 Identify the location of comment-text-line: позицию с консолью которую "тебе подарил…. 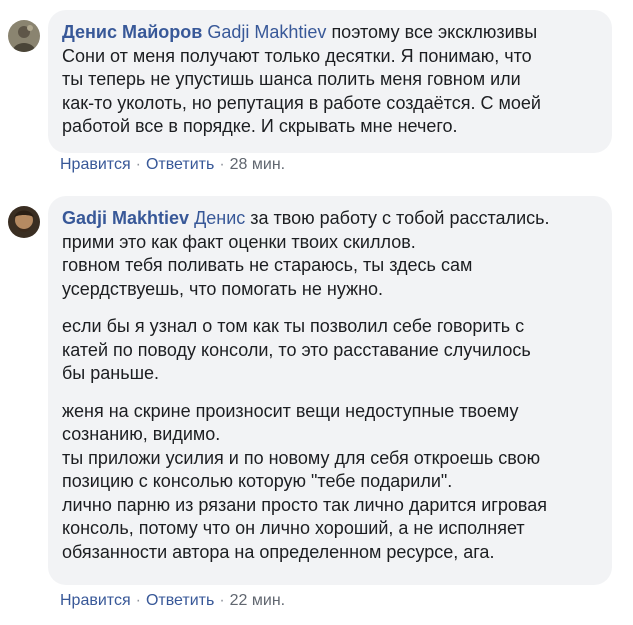
(257, 481).